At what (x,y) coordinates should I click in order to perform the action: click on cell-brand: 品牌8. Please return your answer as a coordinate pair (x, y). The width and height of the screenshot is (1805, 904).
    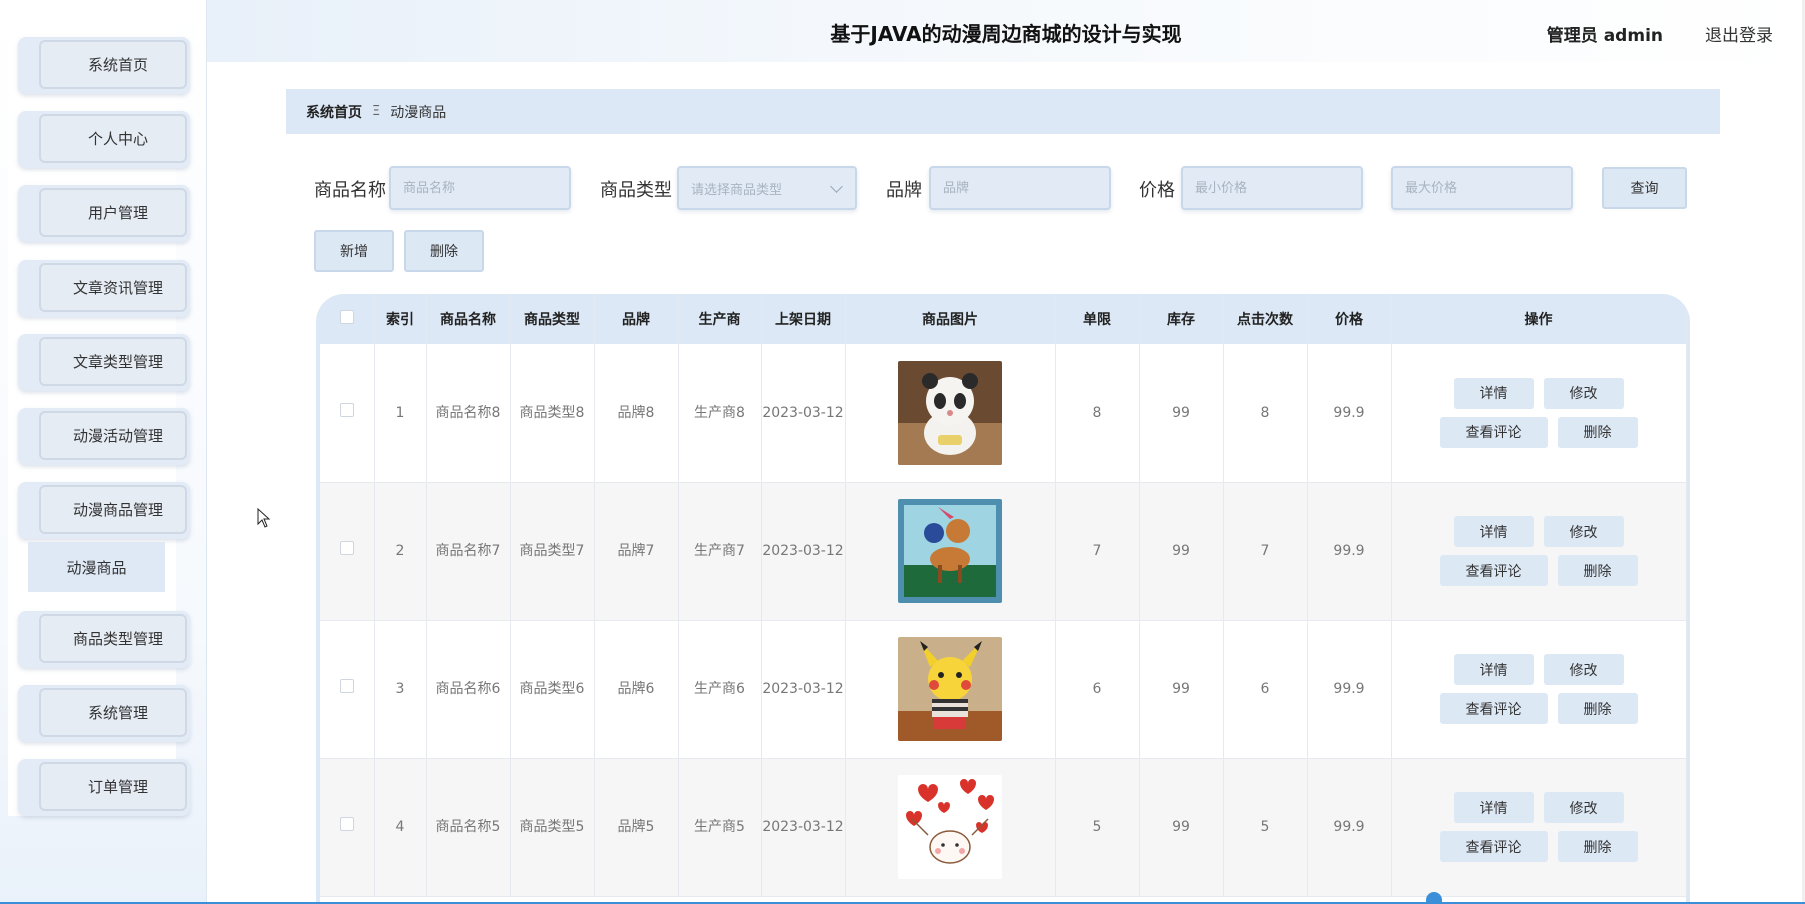
    Looking at the image, I should click on (636, 413).